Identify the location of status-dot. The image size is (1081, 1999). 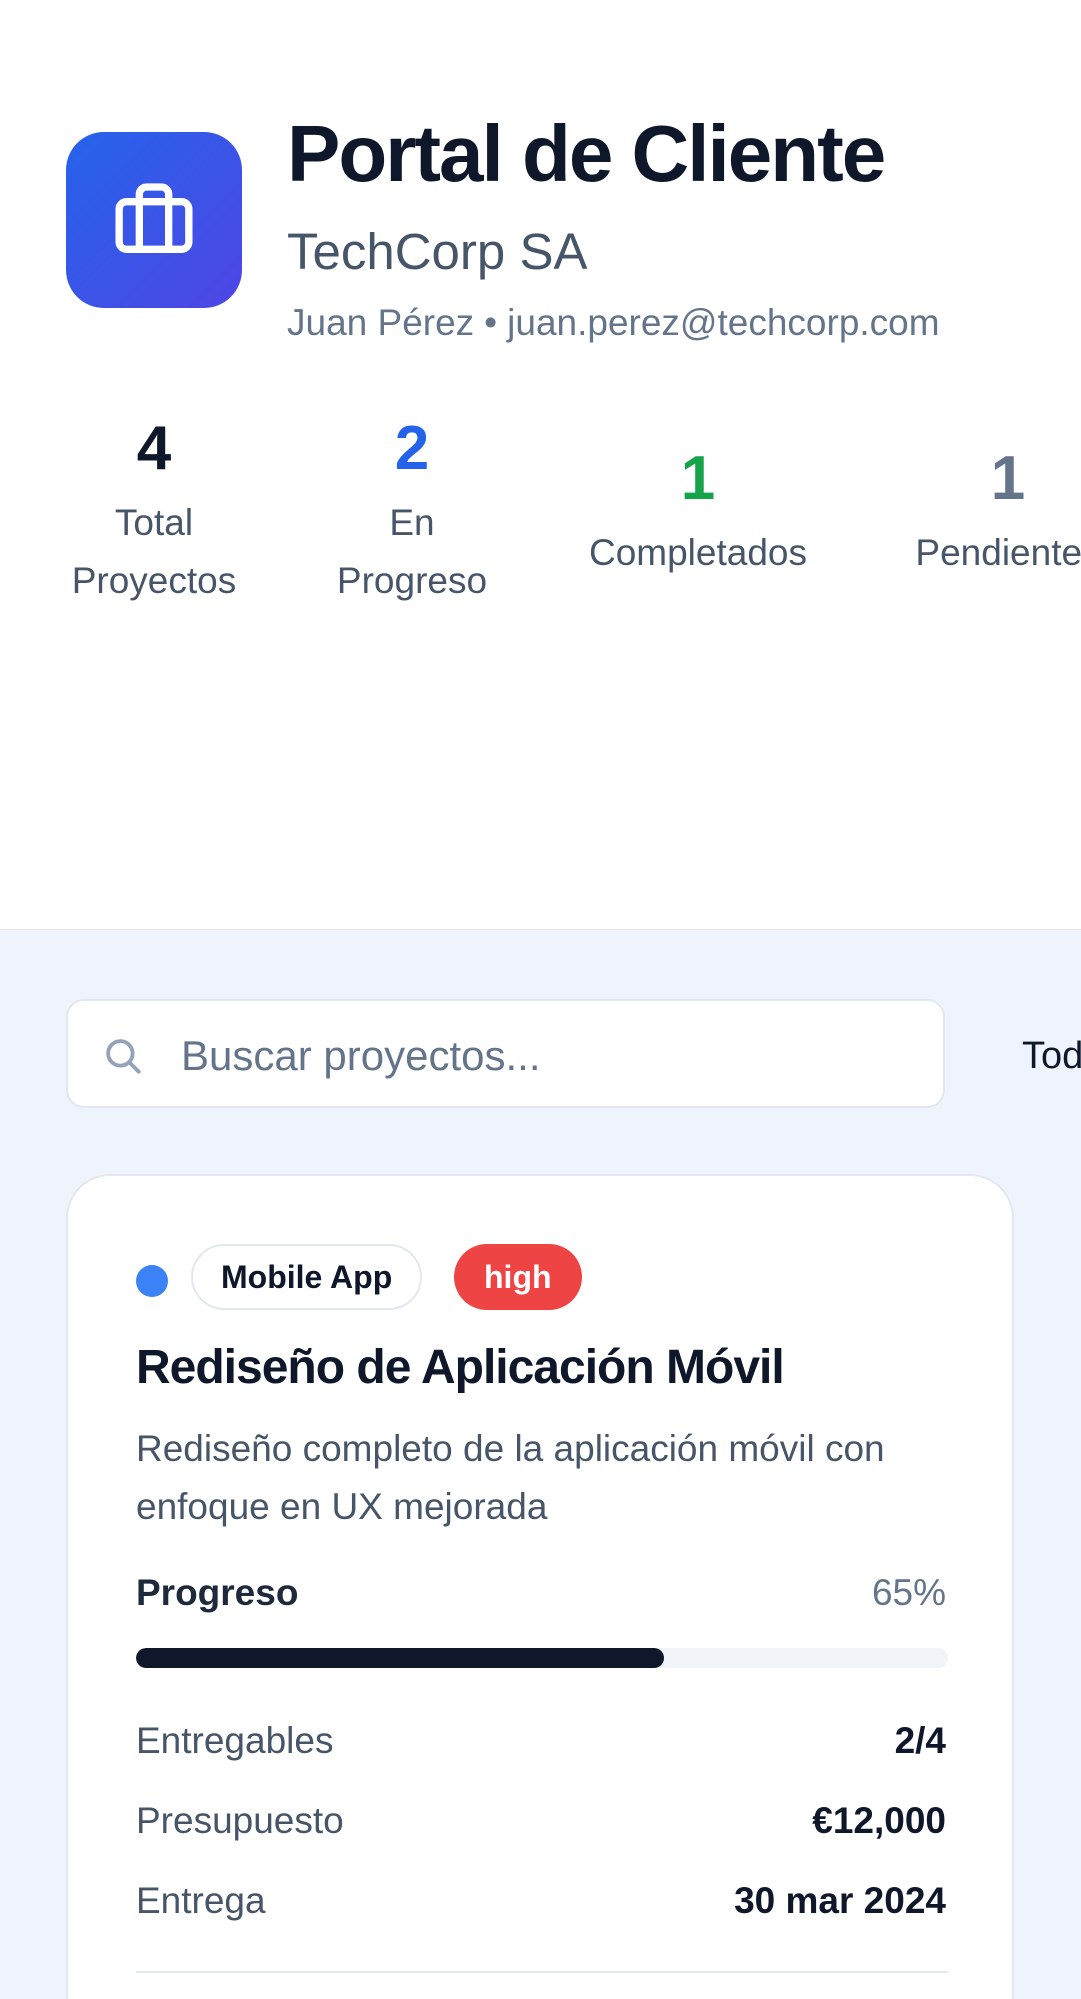
(152, 1281).